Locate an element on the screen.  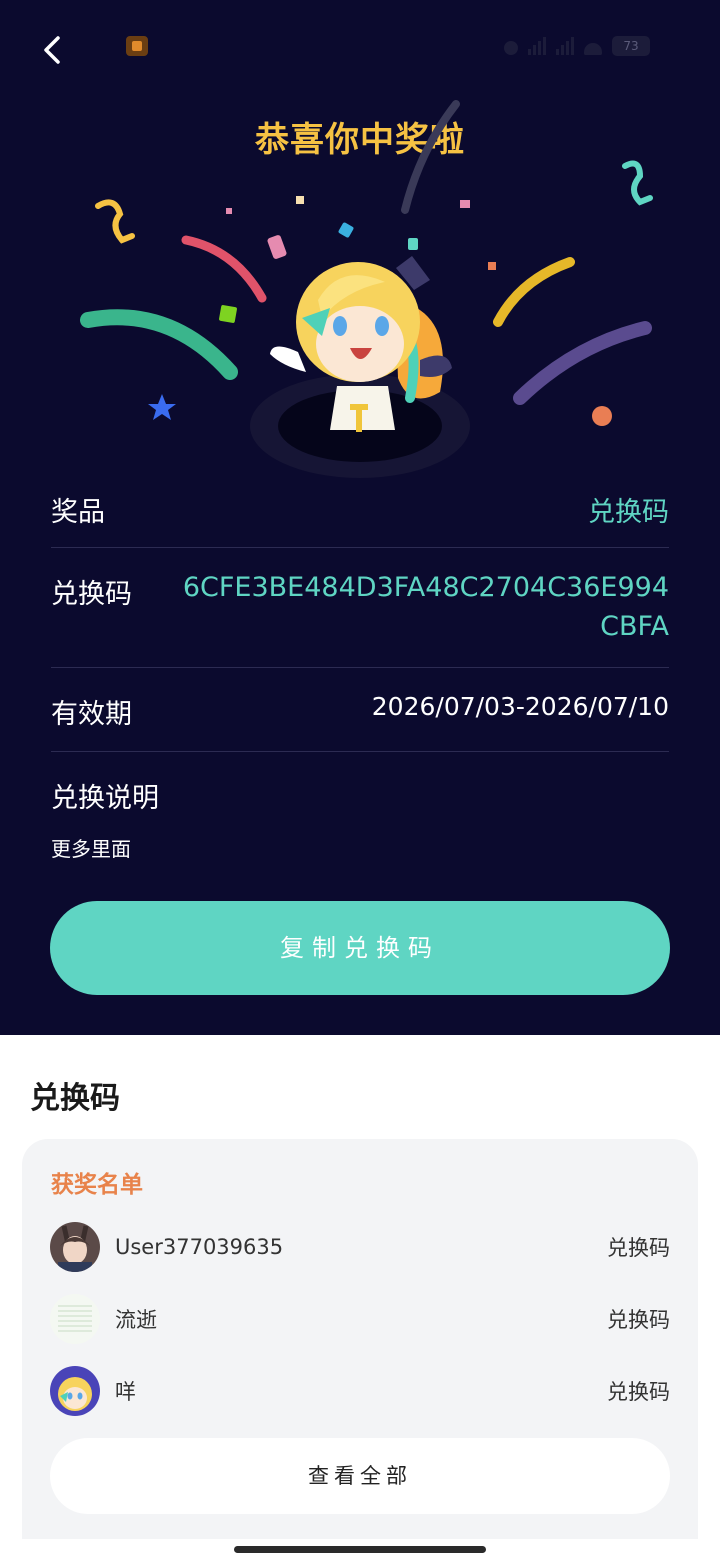
validity-row: 有效期 2026/07/03-2026/07/10 is located at coordinates (360, 710).